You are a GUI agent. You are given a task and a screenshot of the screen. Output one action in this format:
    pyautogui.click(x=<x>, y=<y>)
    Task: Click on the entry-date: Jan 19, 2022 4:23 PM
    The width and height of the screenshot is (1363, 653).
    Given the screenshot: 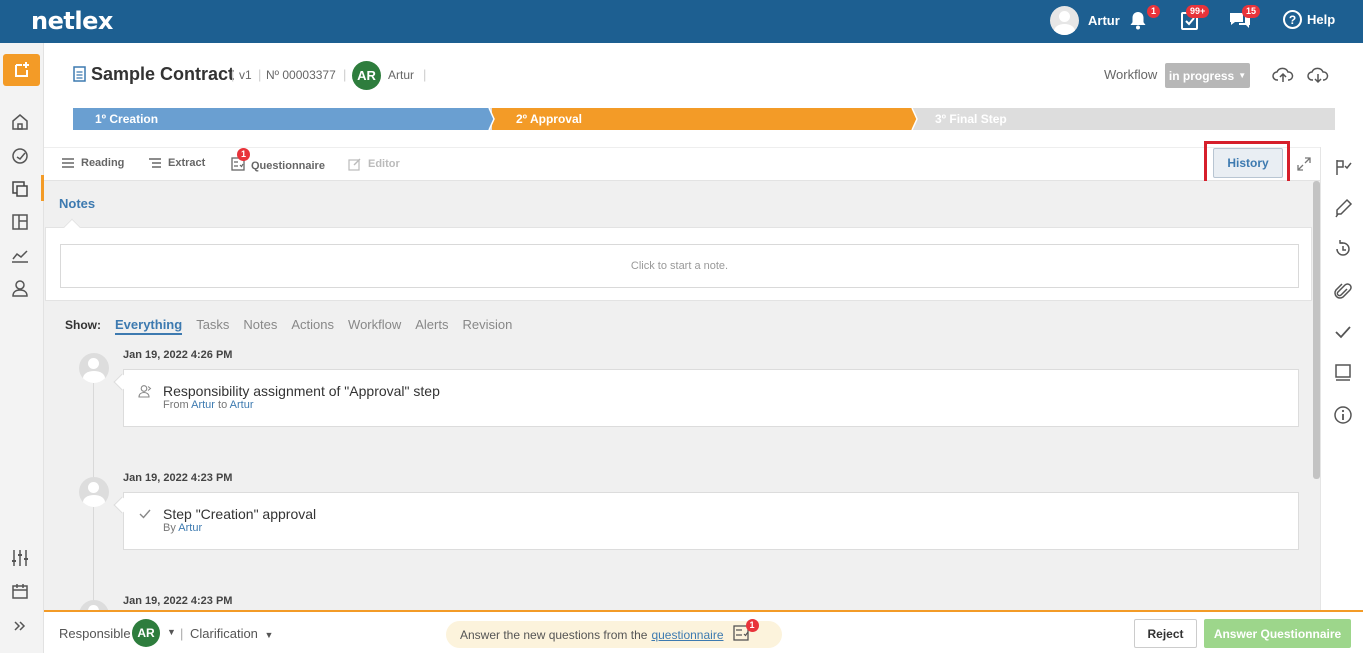 What is the action you would take?
    pyautogui.click(x=178, y=601)
    